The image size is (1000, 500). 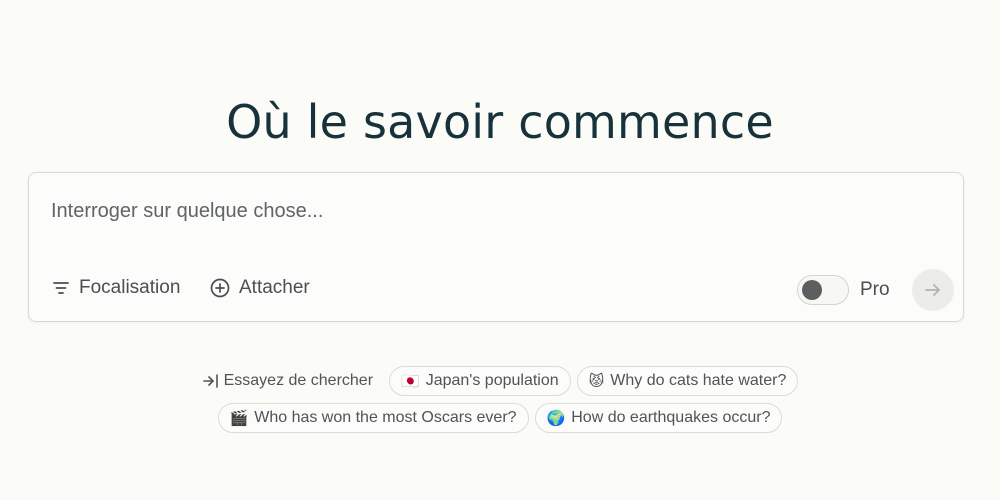 I want to click on focus-label: Focalisation, so click(x=130, y=287).